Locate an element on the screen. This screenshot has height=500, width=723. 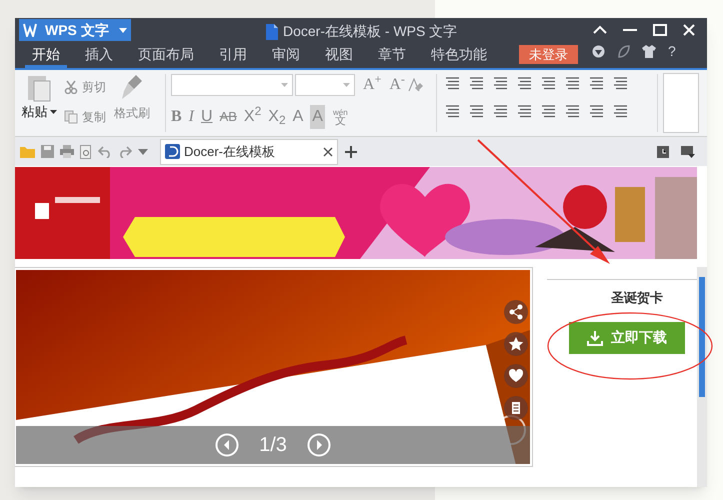
window-title: Docer-在线模板 - WPS 文字 is located at coordinates (370, 31).